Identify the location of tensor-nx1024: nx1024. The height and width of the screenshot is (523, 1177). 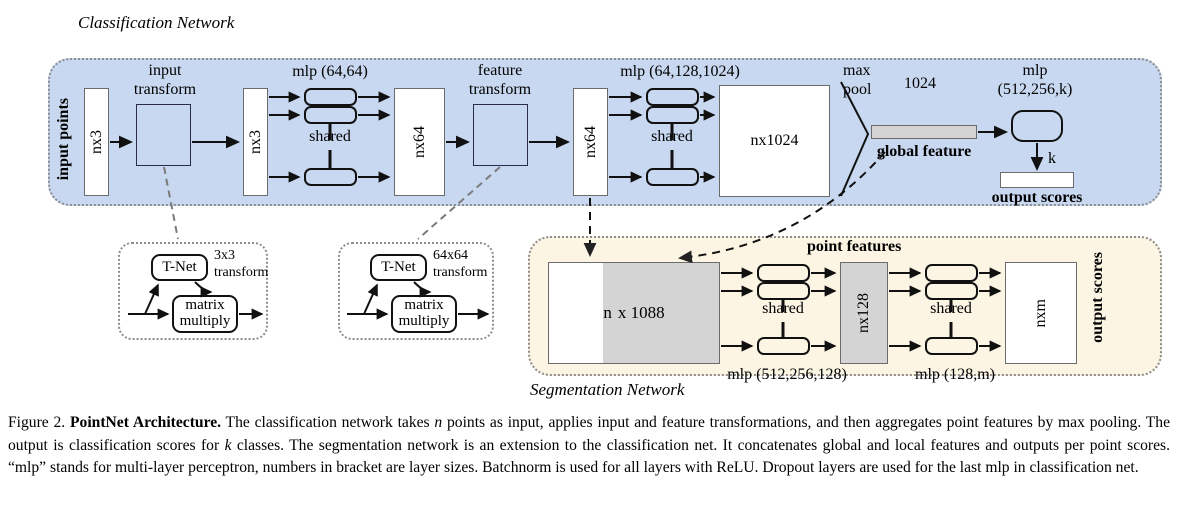
(774, 141).